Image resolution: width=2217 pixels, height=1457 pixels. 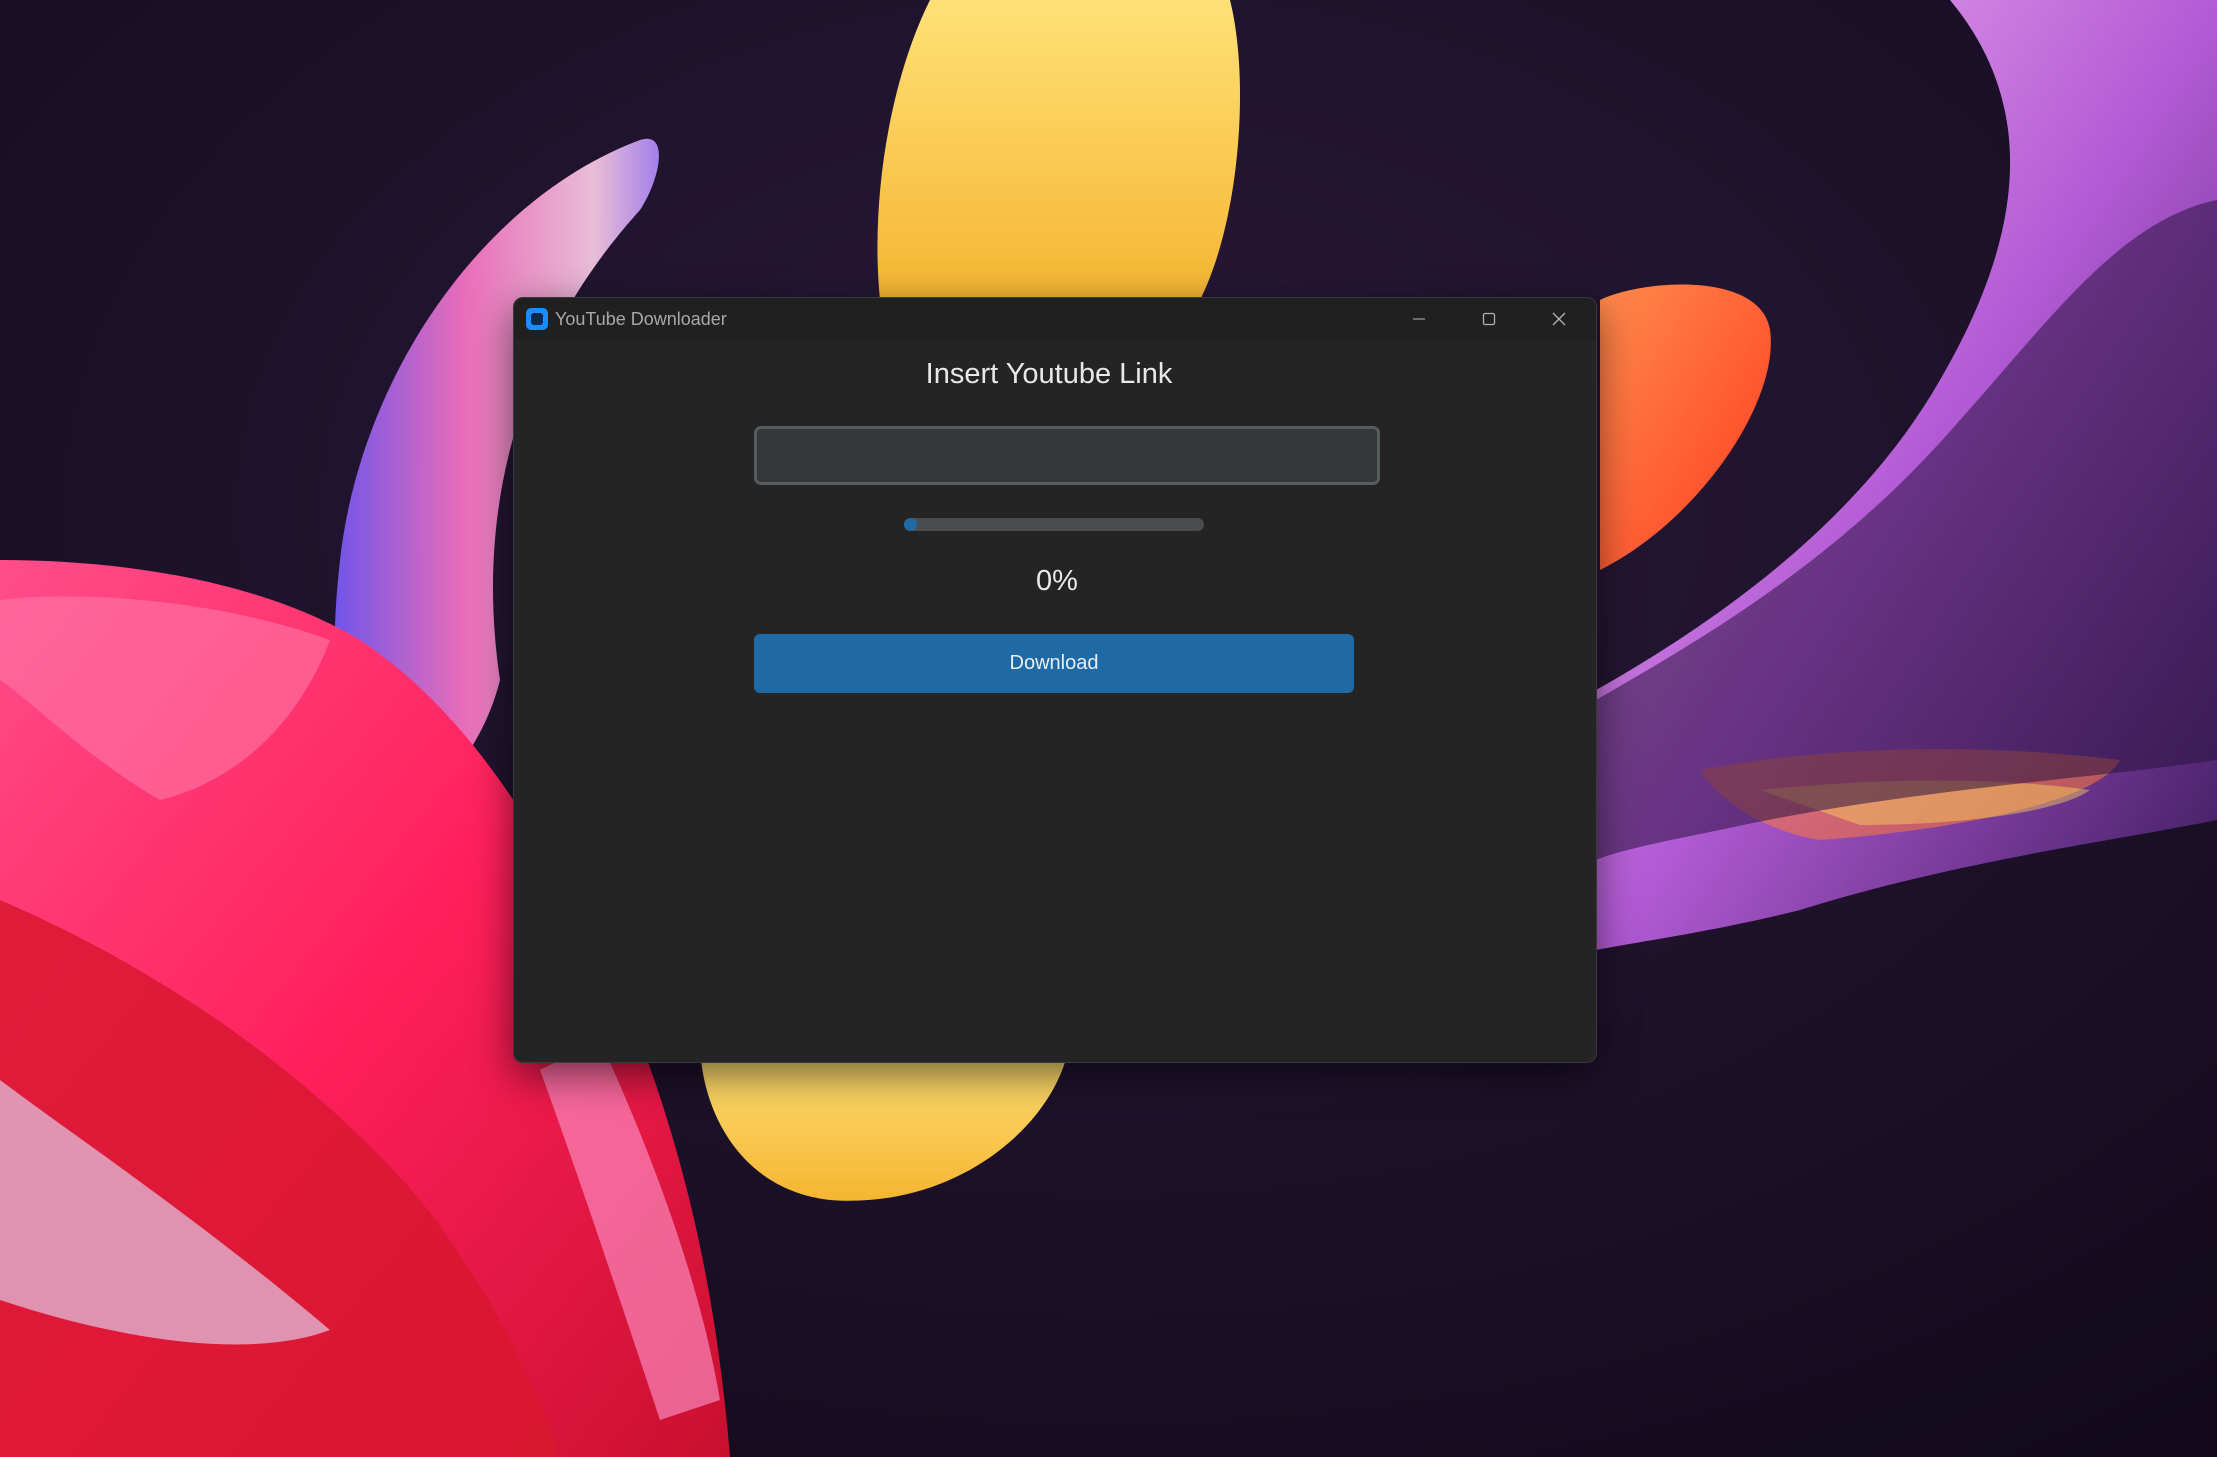 I want to click on minimize-button, so click(x=1419, y=319).